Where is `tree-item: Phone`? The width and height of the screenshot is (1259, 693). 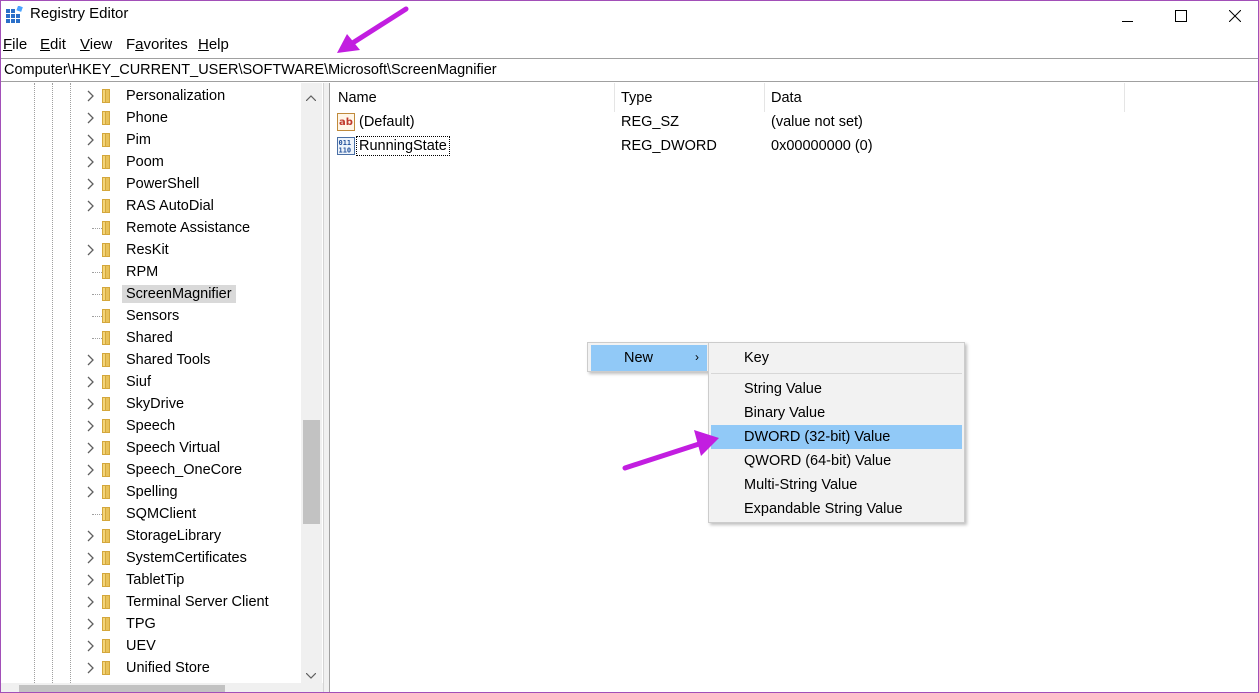 tree-item: Phone is located at coordinates (151, 118).